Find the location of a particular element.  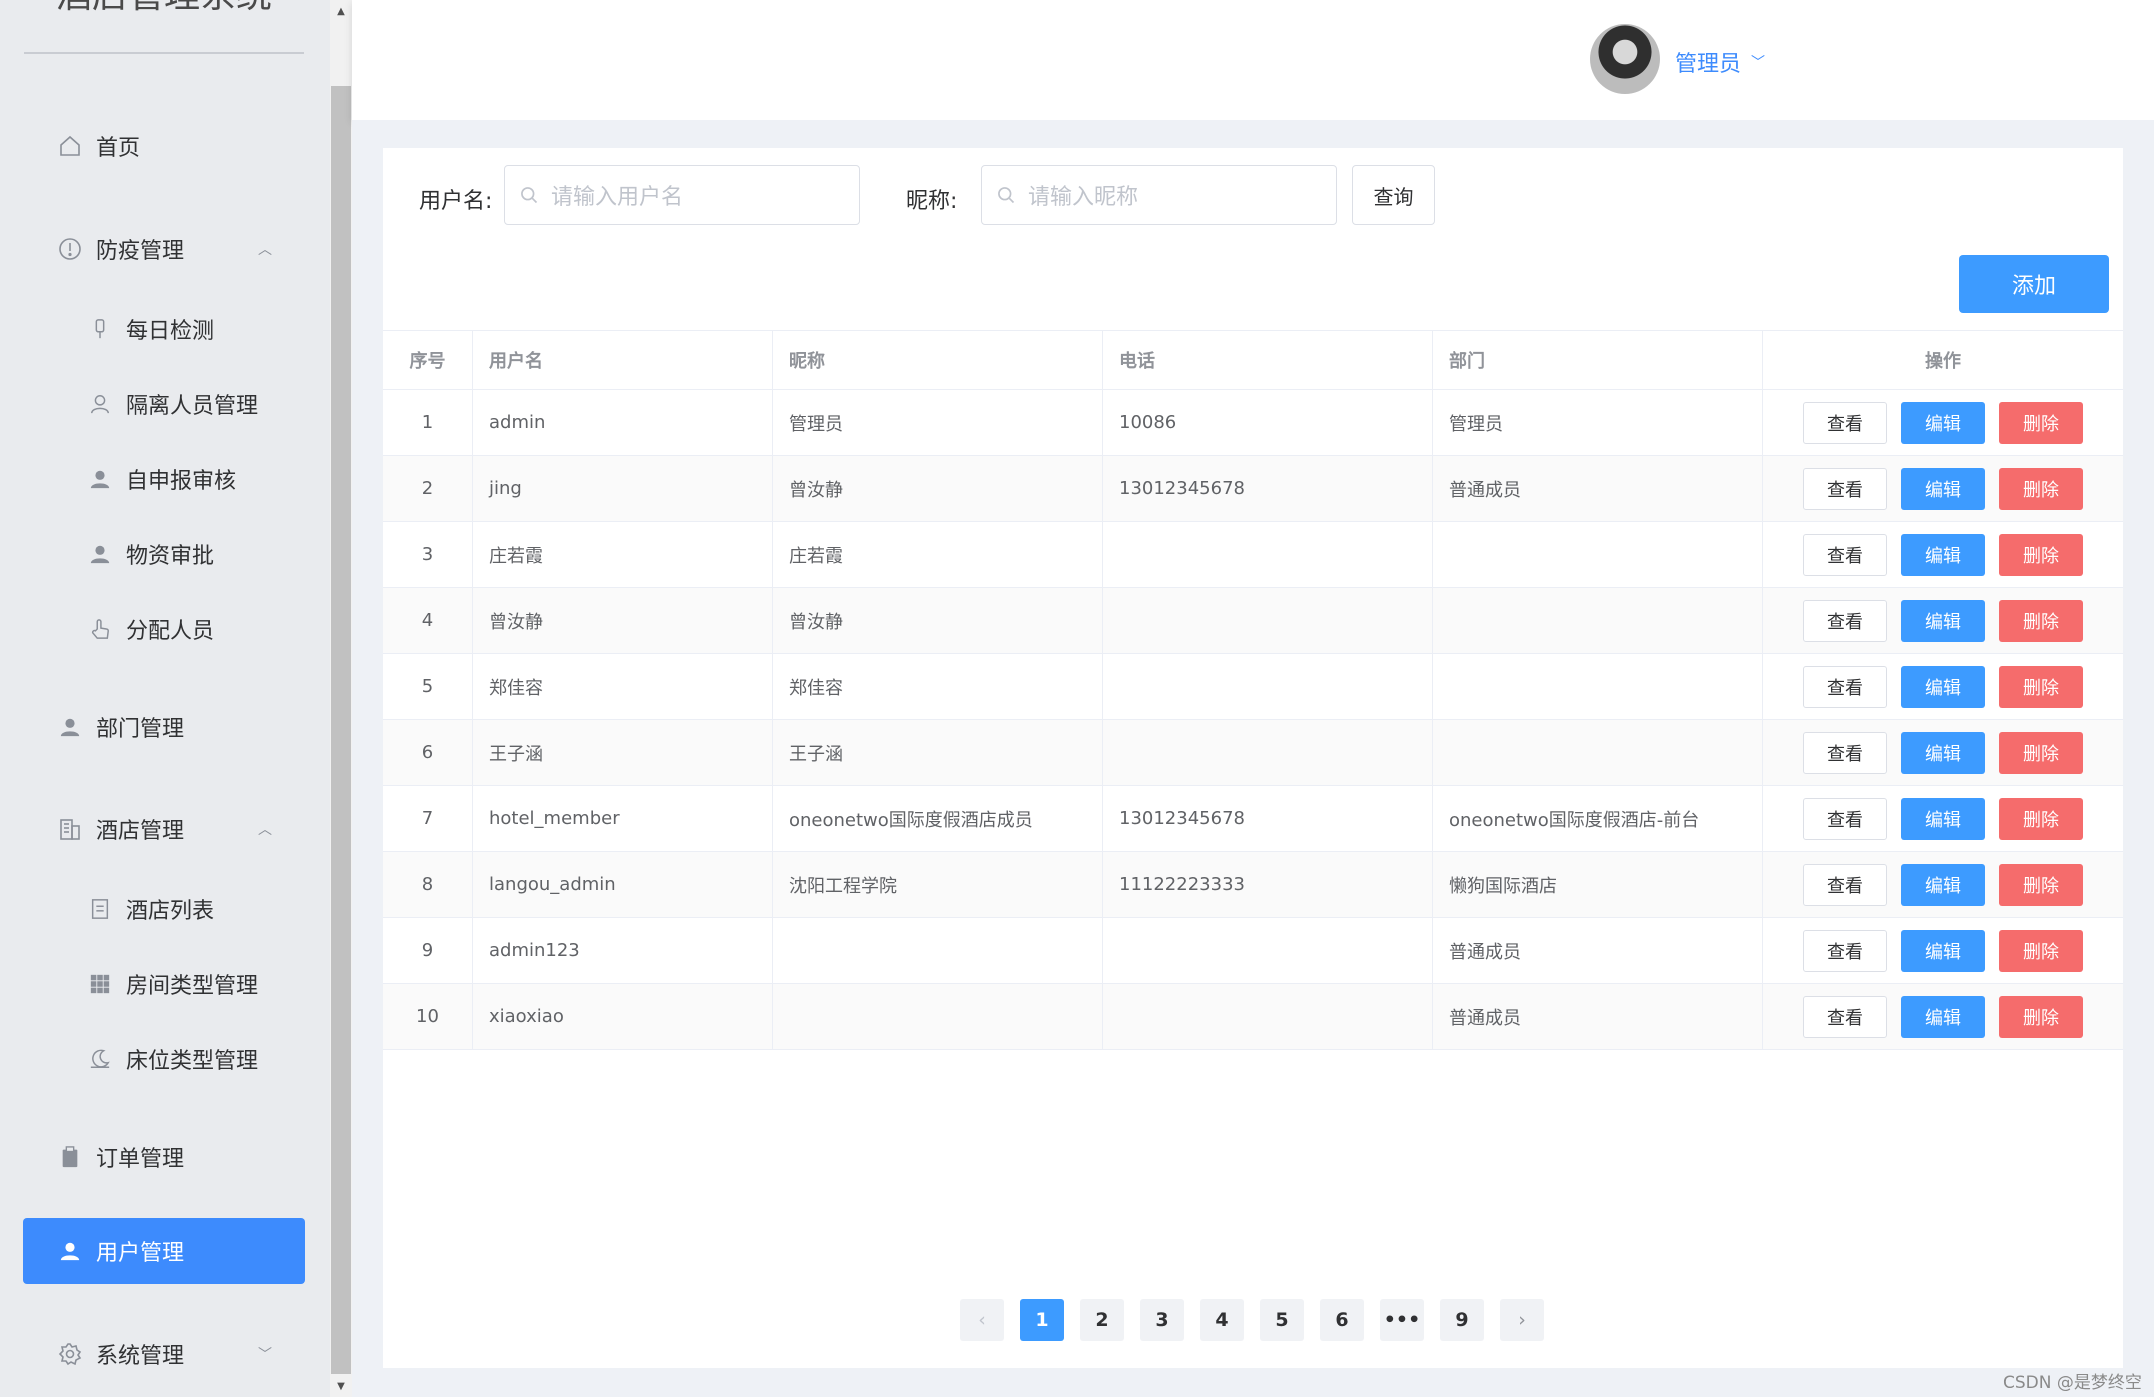

column-header-username: 用户名 is located at coordinates (623, 360).